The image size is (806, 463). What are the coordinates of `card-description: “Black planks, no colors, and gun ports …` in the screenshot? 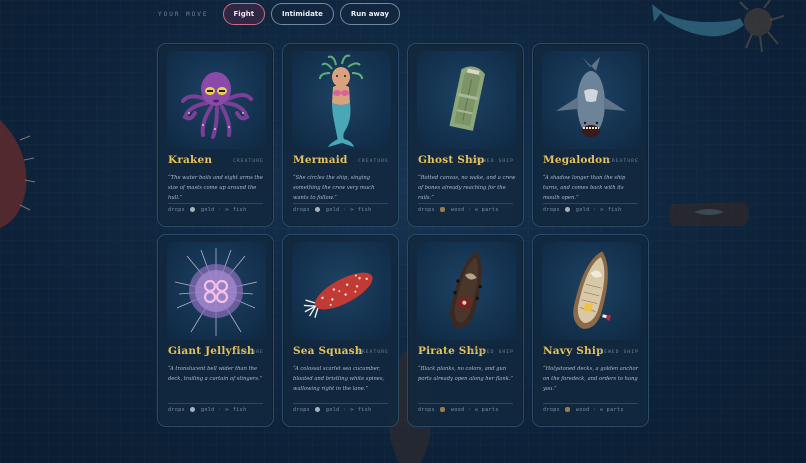 It's located at (466, 374).